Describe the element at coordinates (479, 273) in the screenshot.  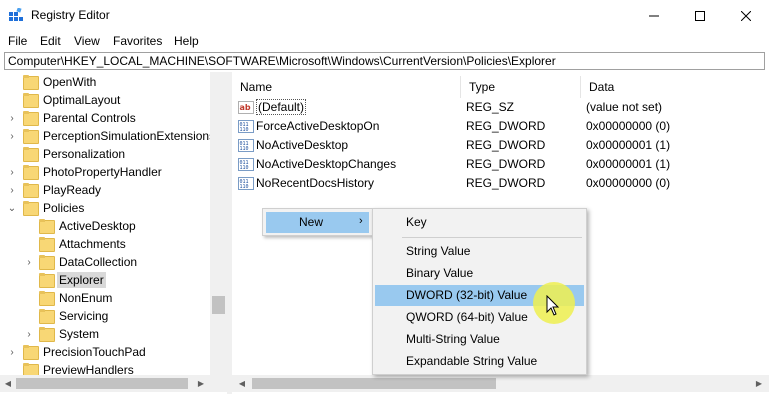
I see `menu-item-binary-value: Binary Value` at that location.